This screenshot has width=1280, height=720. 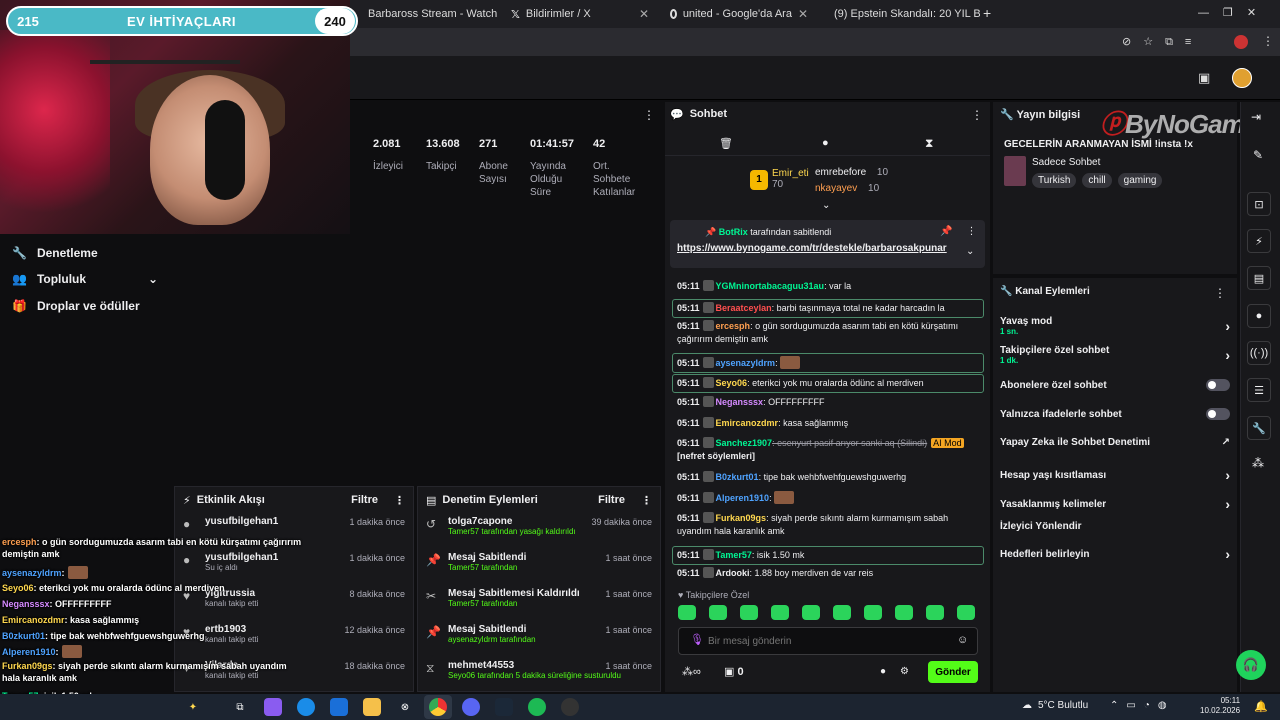 What do you see at coordinates (851, 172) in the screenshot?
I see `leaderboard-second: emrebefore 10` at bounding box center [851, 172].